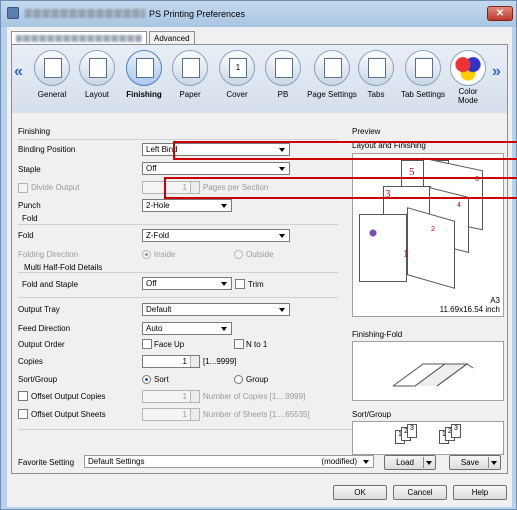 Image resolution: width=517 pixels, height=510 pixels. Describe the element at coordinates (52, 79) in the screenshot. I see `nav-general: General` at that location.